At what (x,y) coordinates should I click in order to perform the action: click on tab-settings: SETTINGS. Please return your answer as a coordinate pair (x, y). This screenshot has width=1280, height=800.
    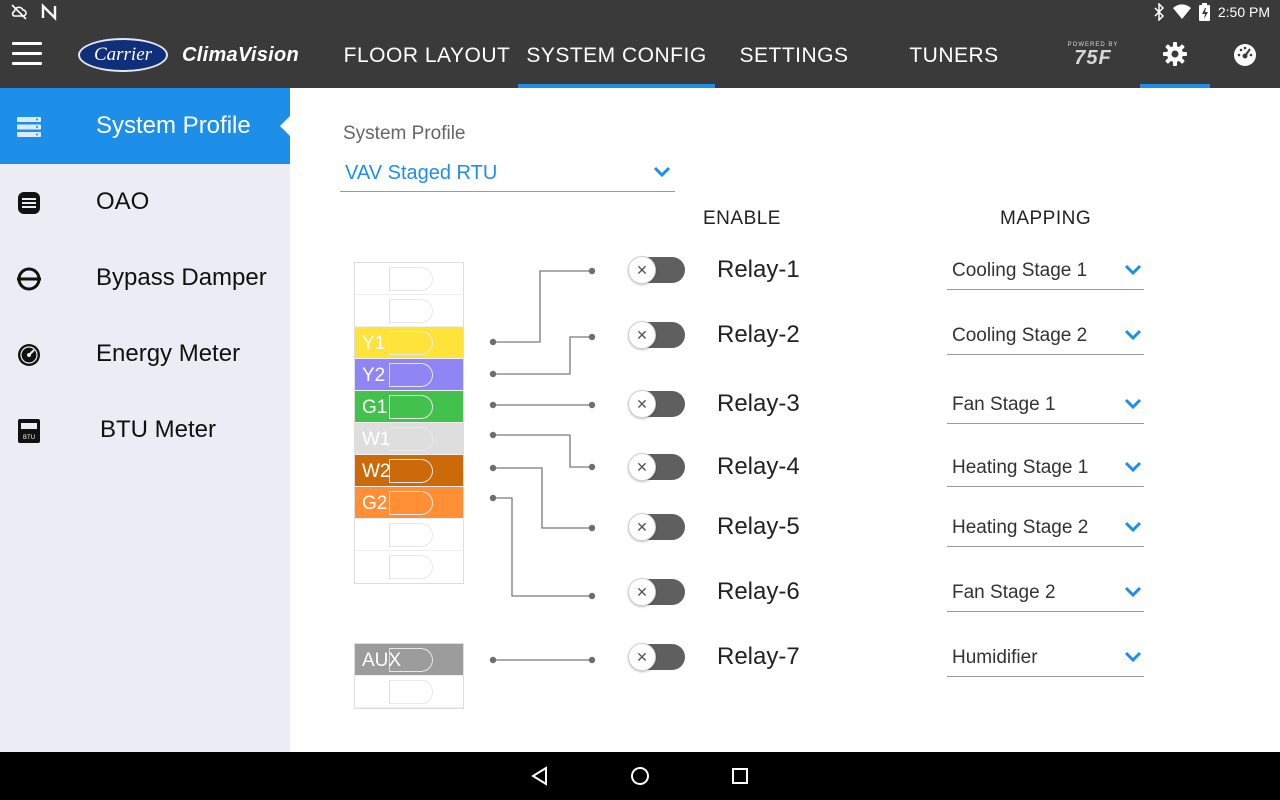
    Looking at the image, I should click on (794, 56).